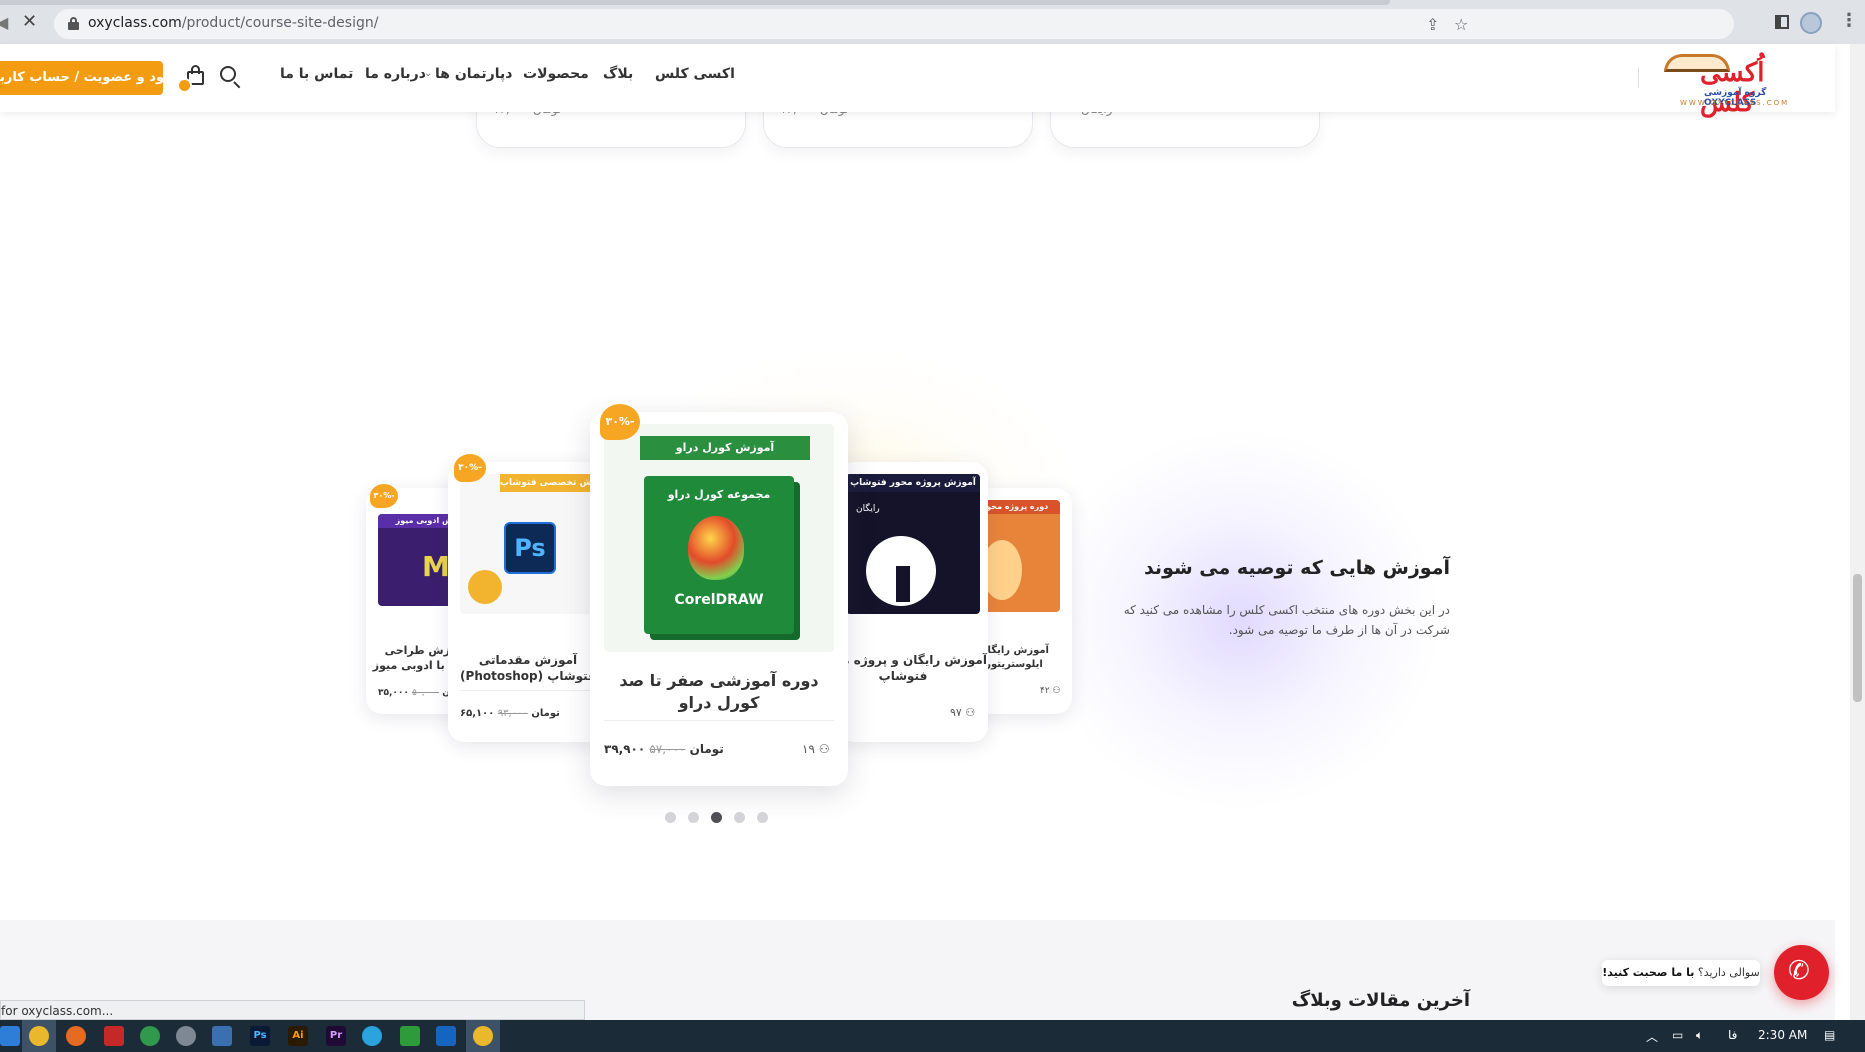 The width and height of the screenshot is (1865, 1052). I want to click on side-panel-icon, so click(1782, 22).